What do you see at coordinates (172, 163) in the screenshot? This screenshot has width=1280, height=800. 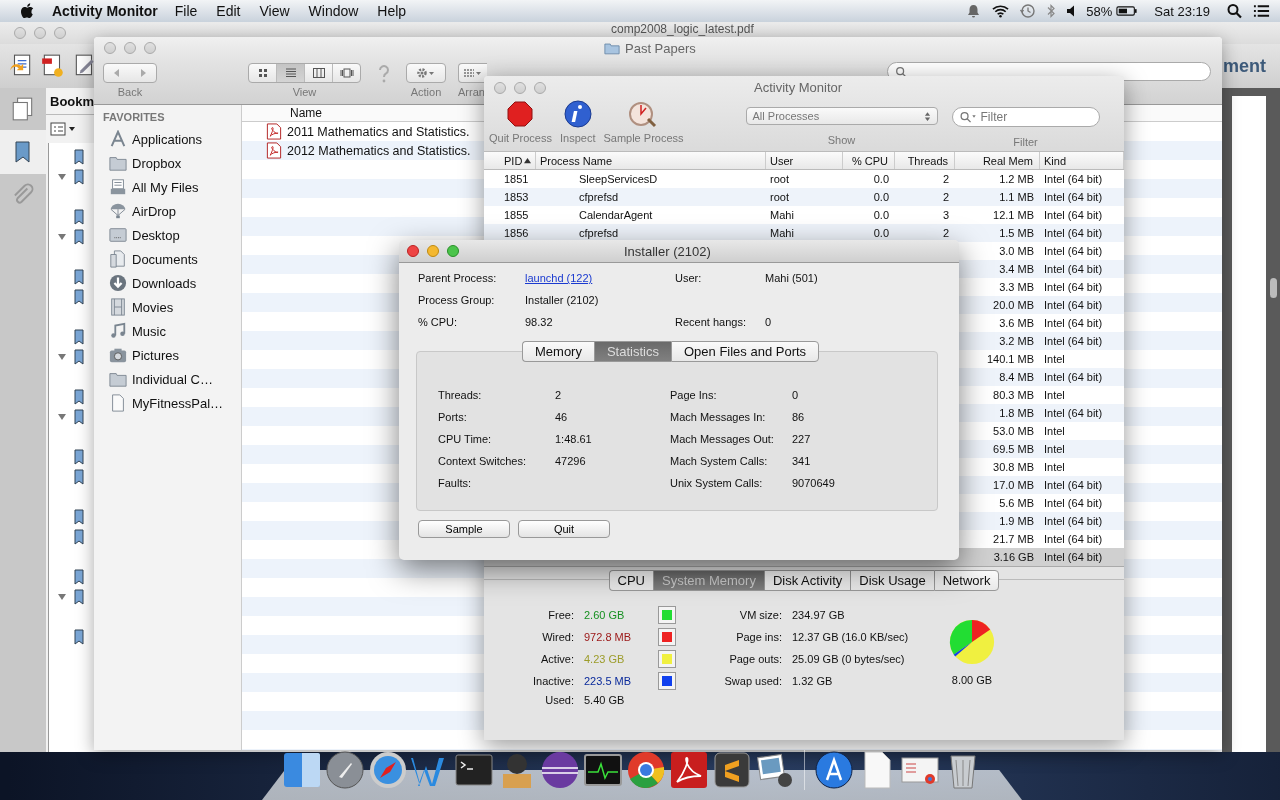 I see `sidebar-item: Dropbox` at bounding box center [172, 163].